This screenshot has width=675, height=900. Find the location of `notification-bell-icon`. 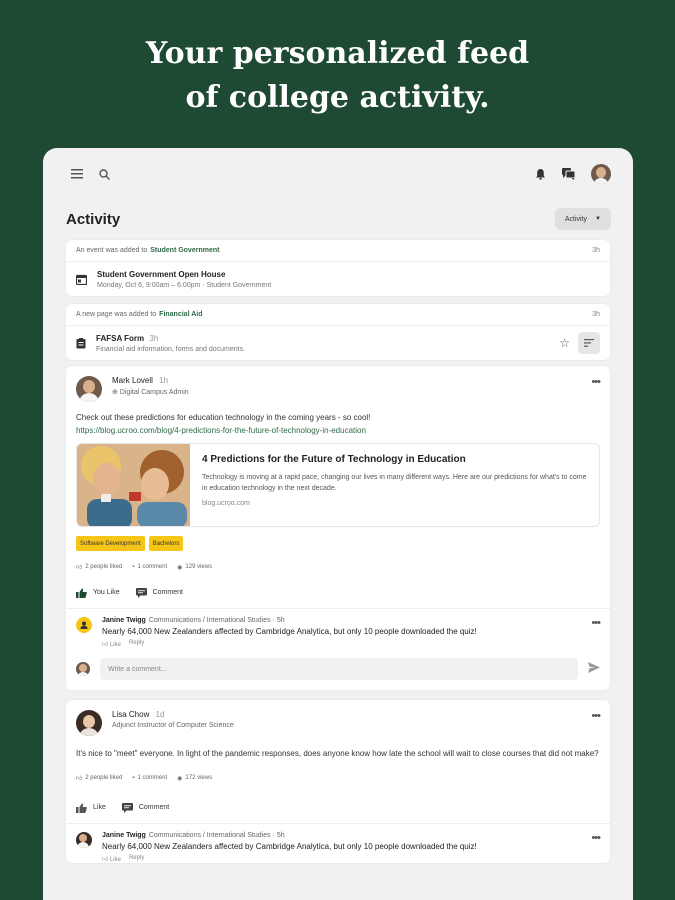

notification-bell-icon is located at coordinates (540, 174).